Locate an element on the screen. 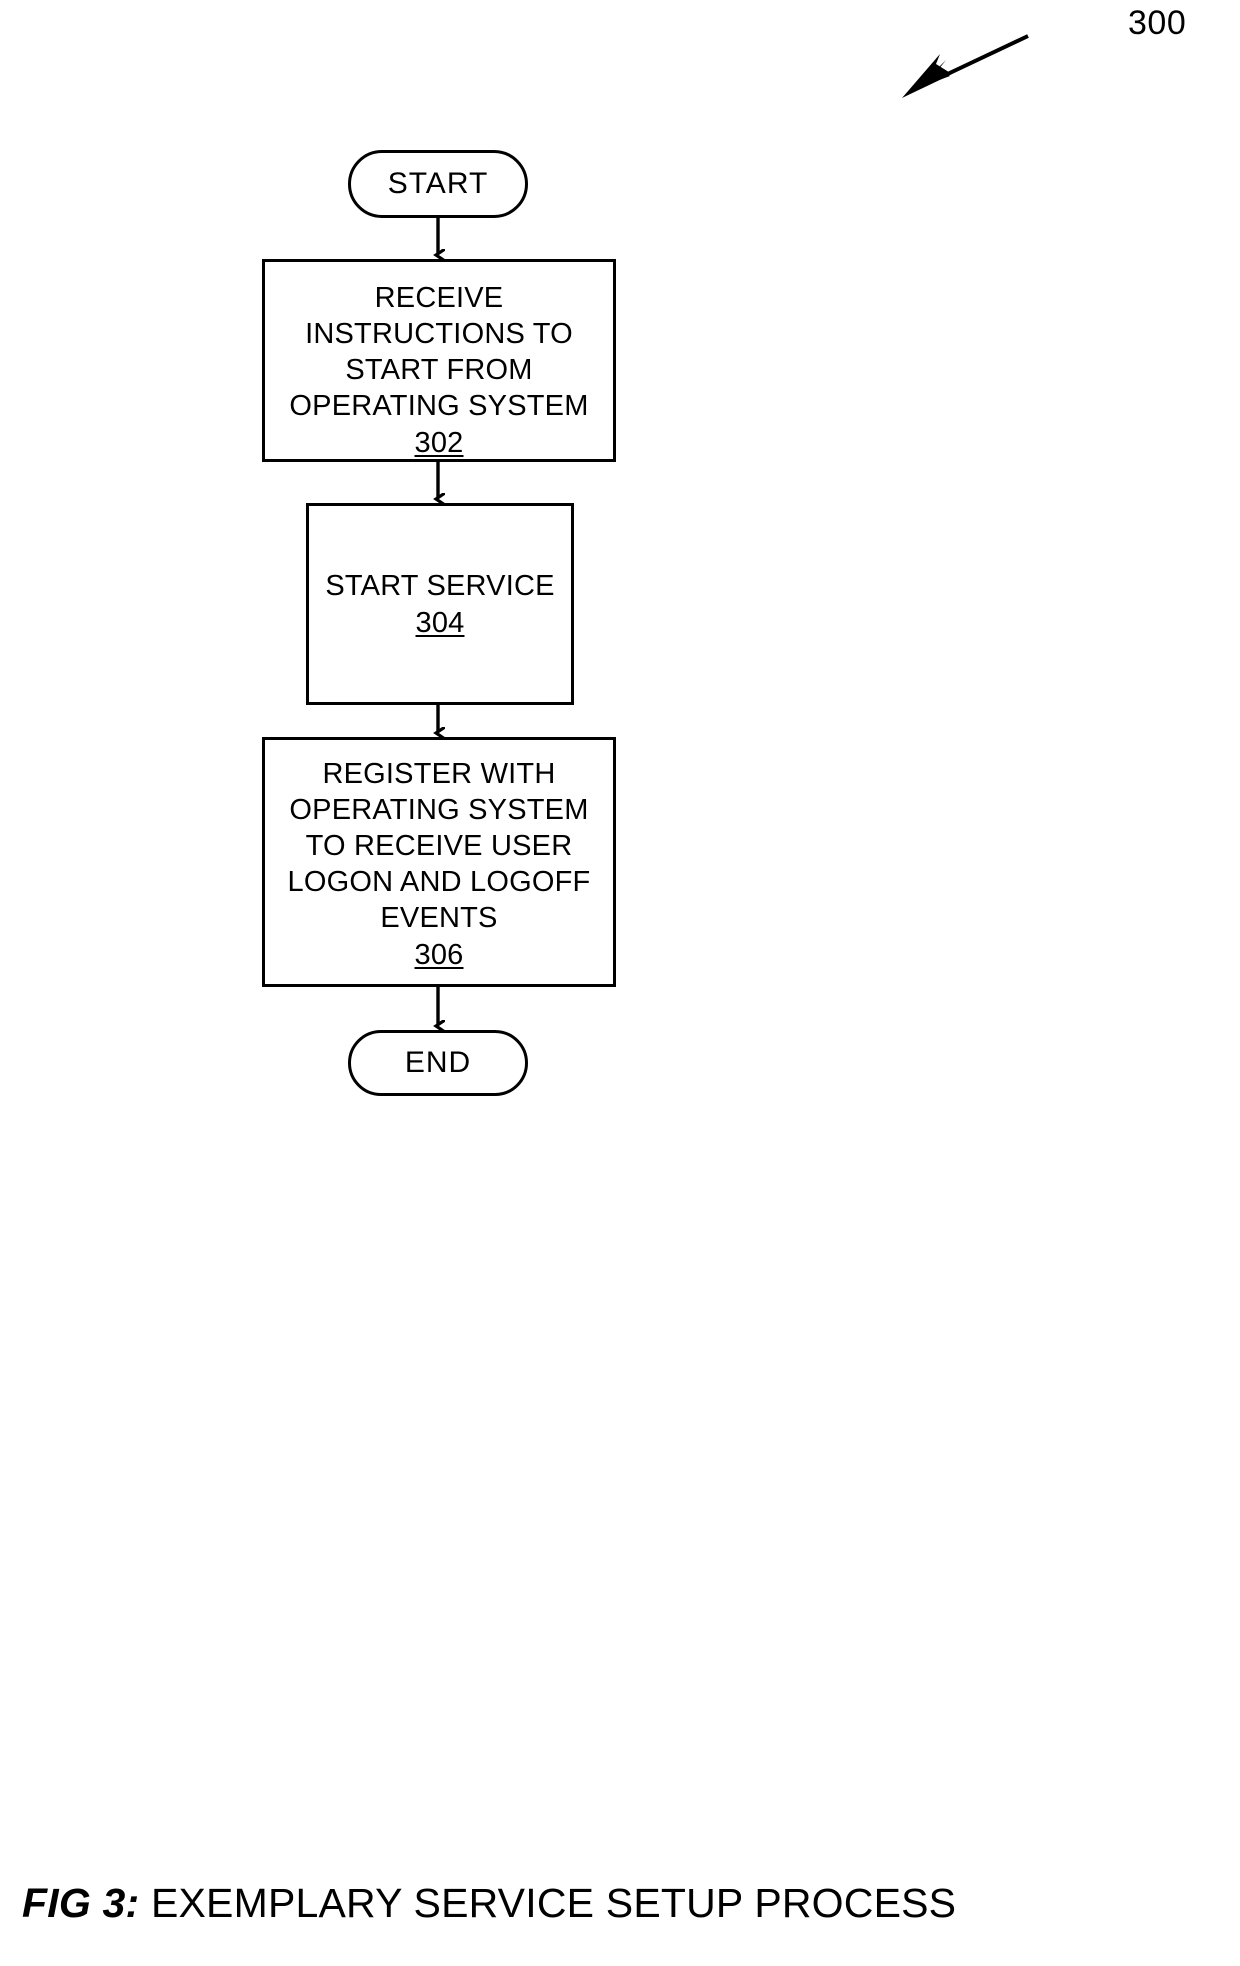 The width and height of the screenshot is (1240, 1966). reference-numeral-300: 300 is located at coordinates (1157, 23).